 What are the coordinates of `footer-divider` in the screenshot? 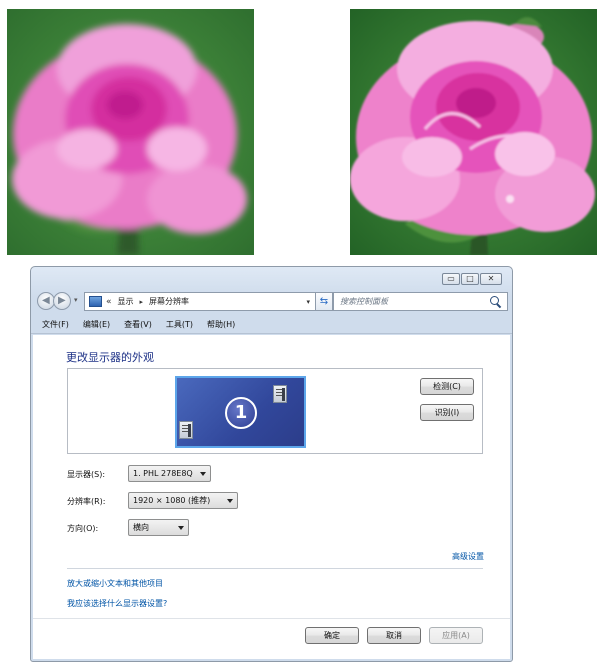 It's located at (271, 618).